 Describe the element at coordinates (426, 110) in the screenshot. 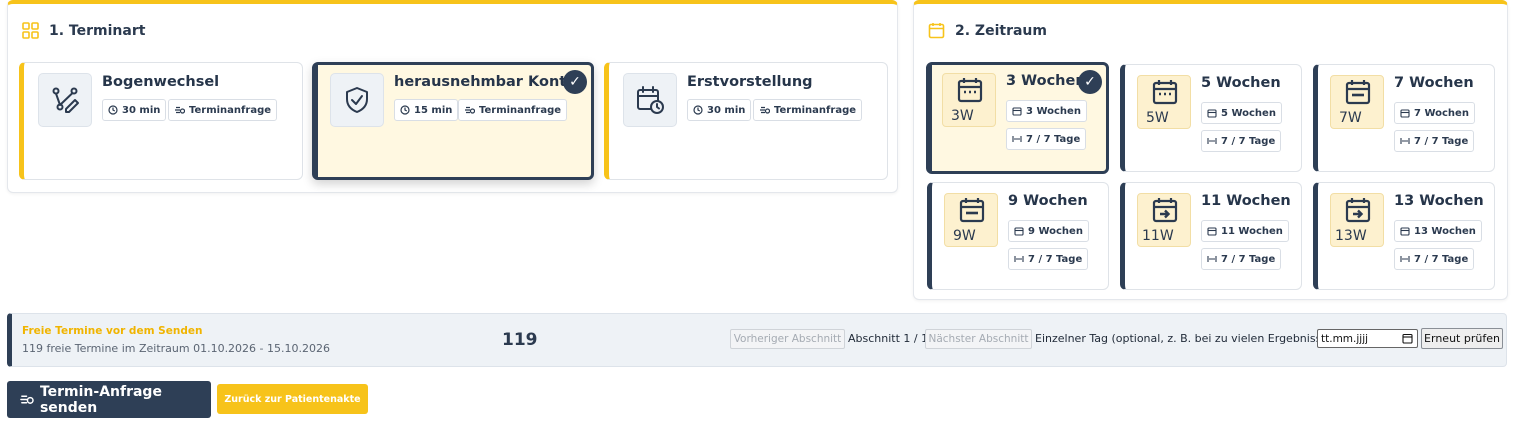

I see `duration-chip: 15 min` at that location.